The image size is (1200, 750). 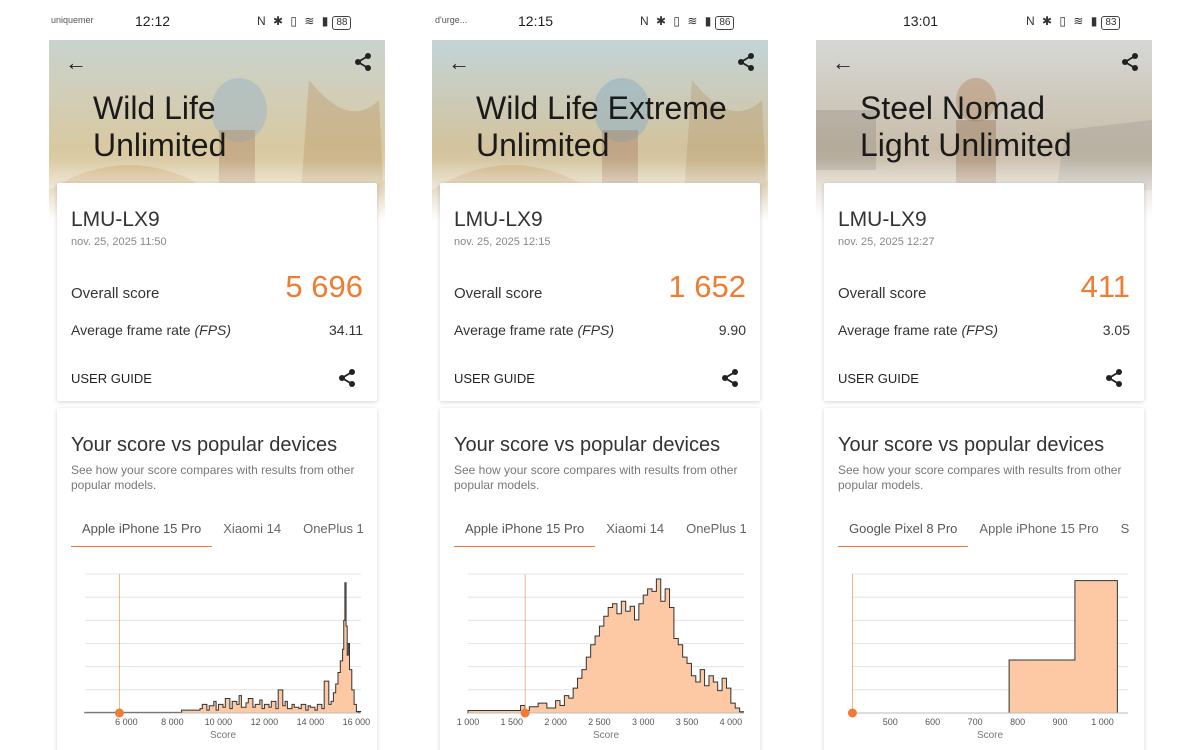 What do you see at coordinates (600, 20) in the screenshot?
I see `status-bar: Appels d'urge... 12:15 N ✱ ▯ ≋ ▮86` at bounding box center [600, 20].